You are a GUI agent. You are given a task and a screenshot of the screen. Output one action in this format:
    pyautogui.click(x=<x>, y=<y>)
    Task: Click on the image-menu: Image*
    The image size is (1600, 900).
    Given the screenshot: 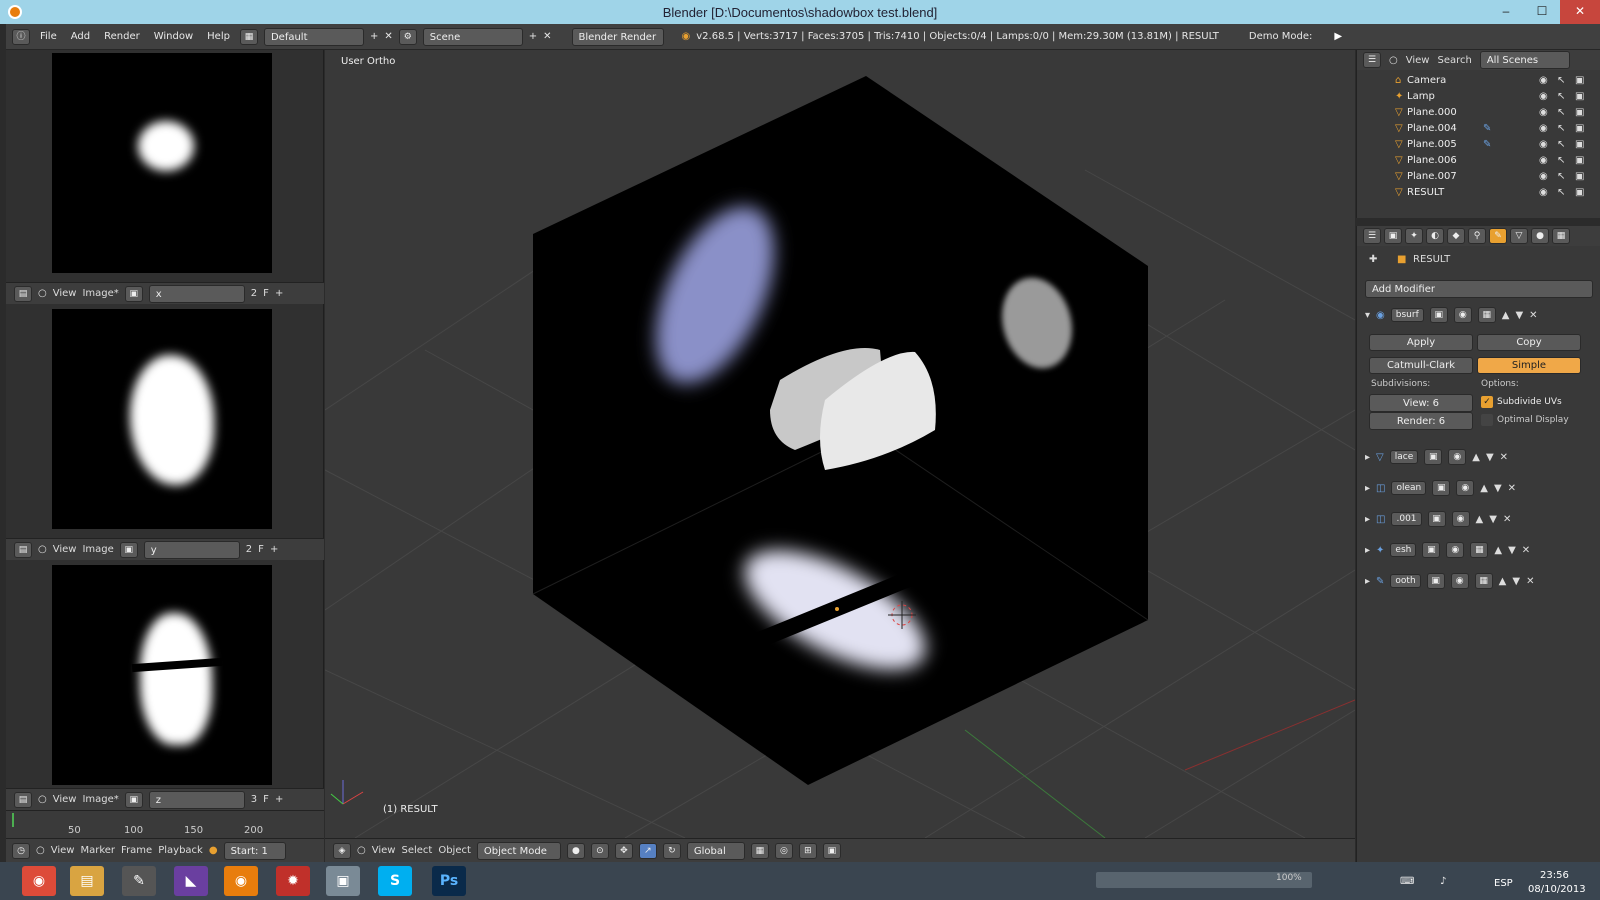 What is the action you would take?
    pyautogui.click(x=100, y=799)
    